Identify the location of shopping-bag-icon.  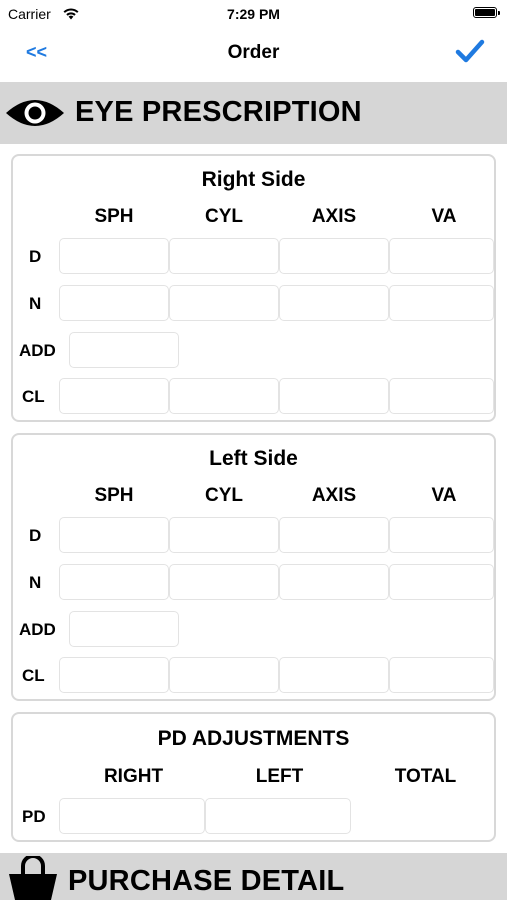
(33, 878).